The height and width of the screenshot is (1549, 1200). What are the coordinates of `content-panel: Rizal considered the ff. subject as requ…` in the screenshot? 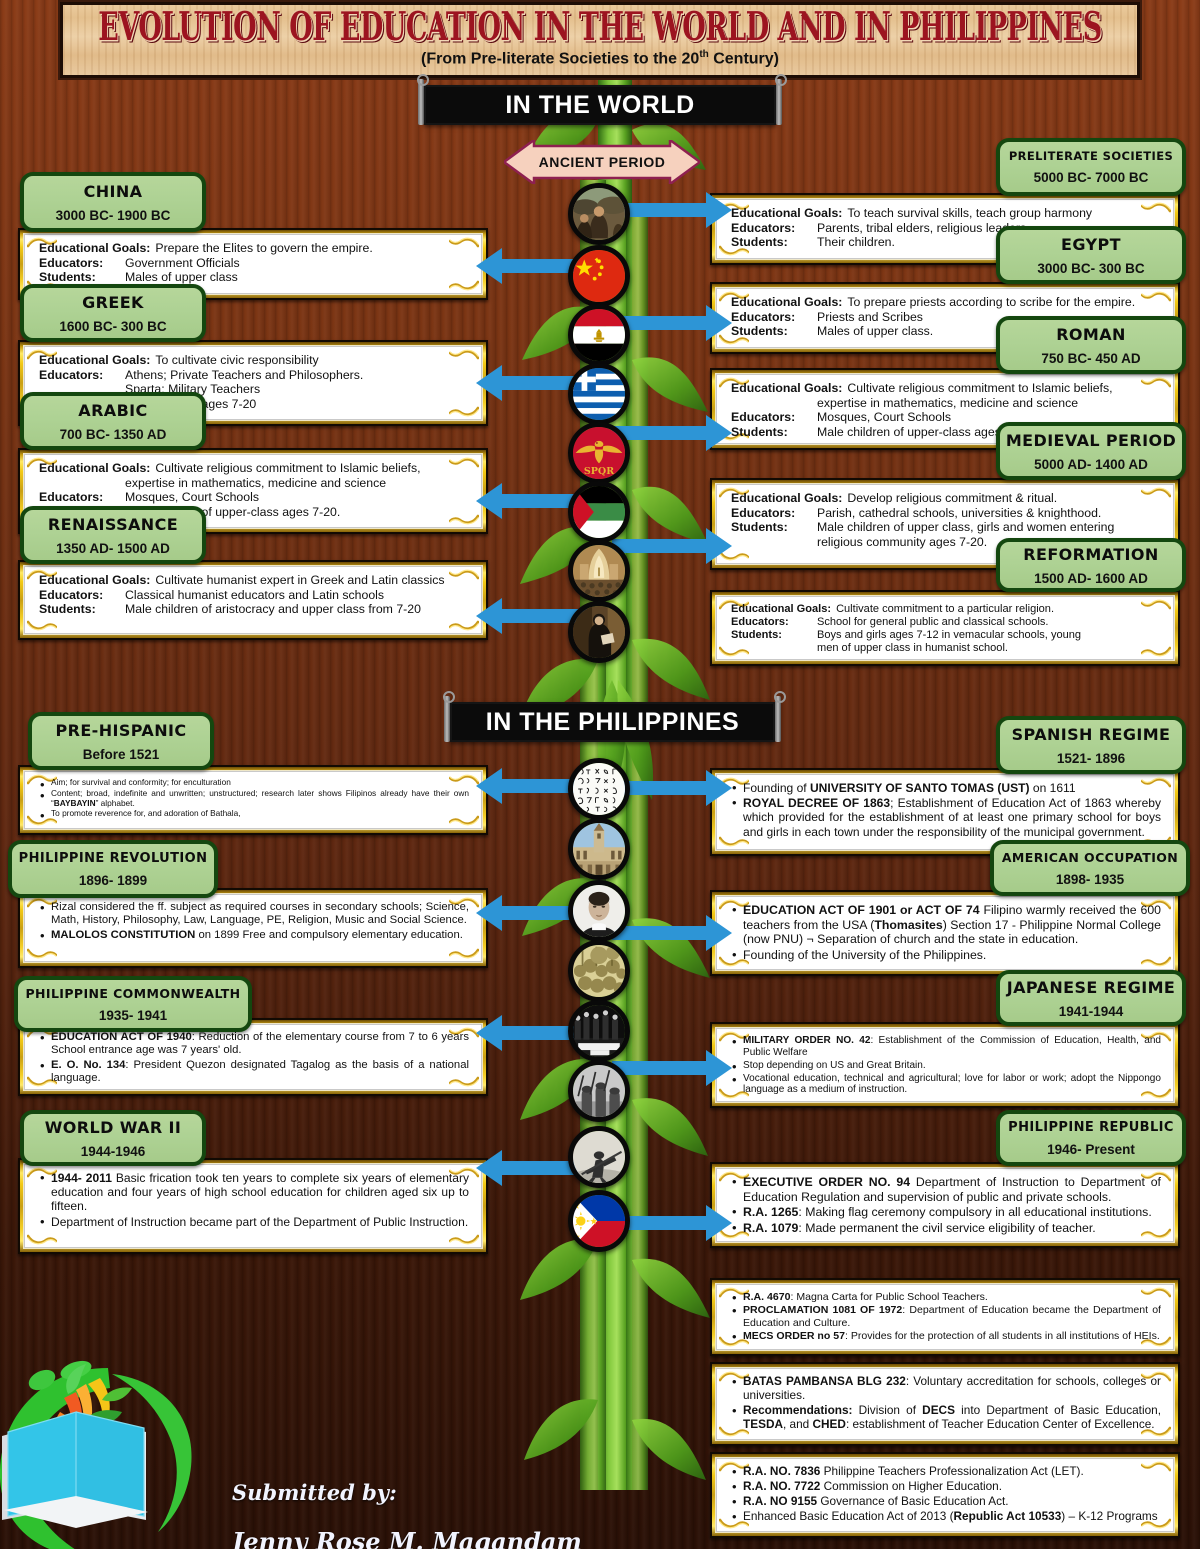 It's located at (253, 928).